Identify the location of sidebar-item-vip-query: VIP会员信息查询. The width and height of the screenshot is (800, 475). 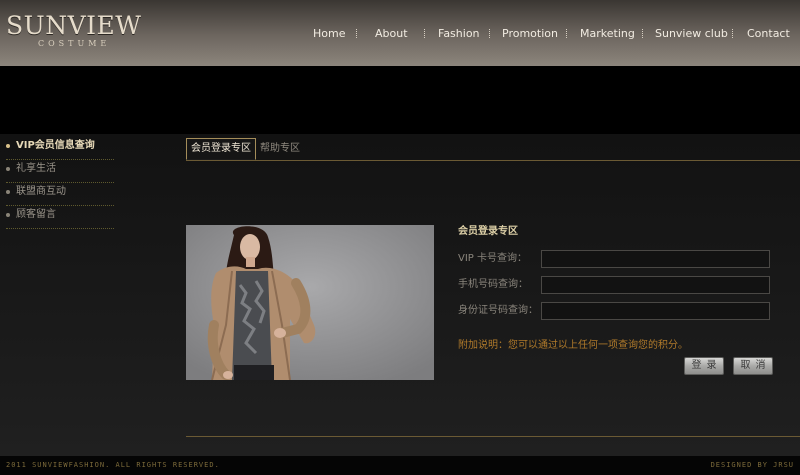
(60, 148).